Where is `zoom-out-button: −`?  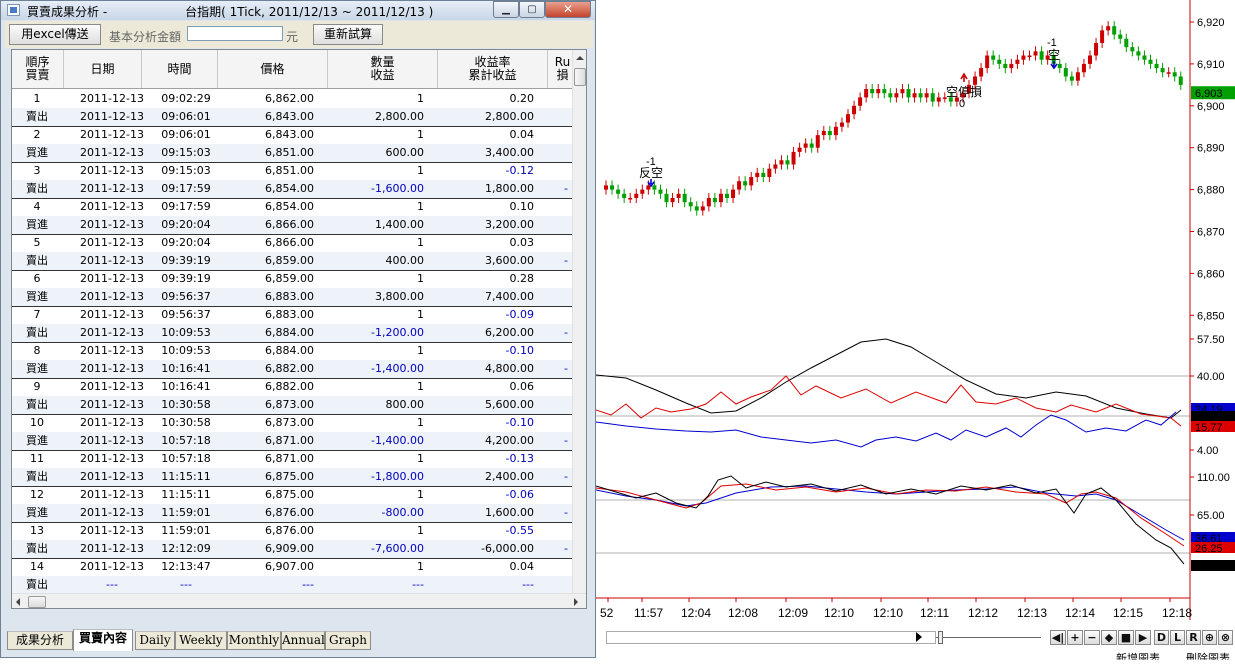 zoom-out-button: − is located at coordinates (1092, 637).